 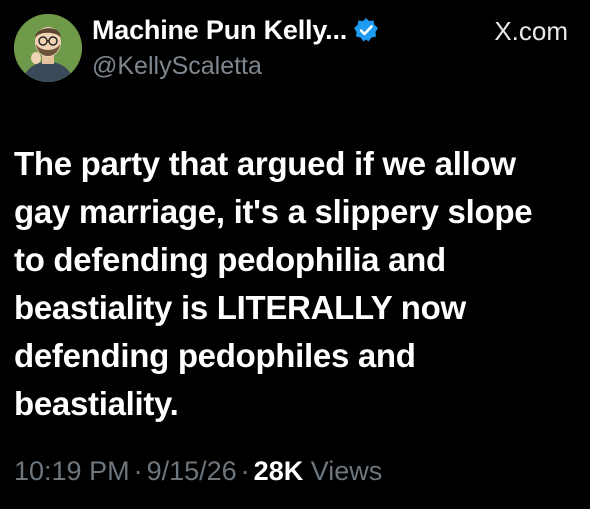 I want to click on views-count: 28K, so click(x=279, y=471).